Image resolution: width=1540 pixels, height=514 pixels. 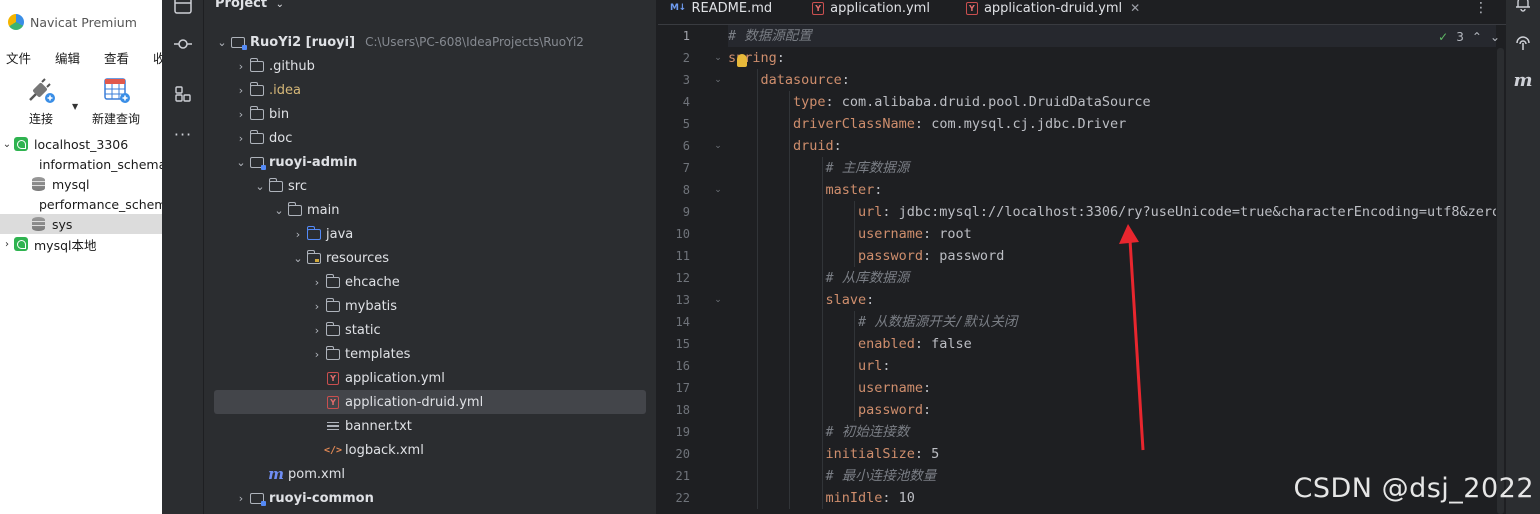 What do you see at coordinates (682, 410) in the screenshot?
I see `line-number: 18` at bounding box center [682, 410].